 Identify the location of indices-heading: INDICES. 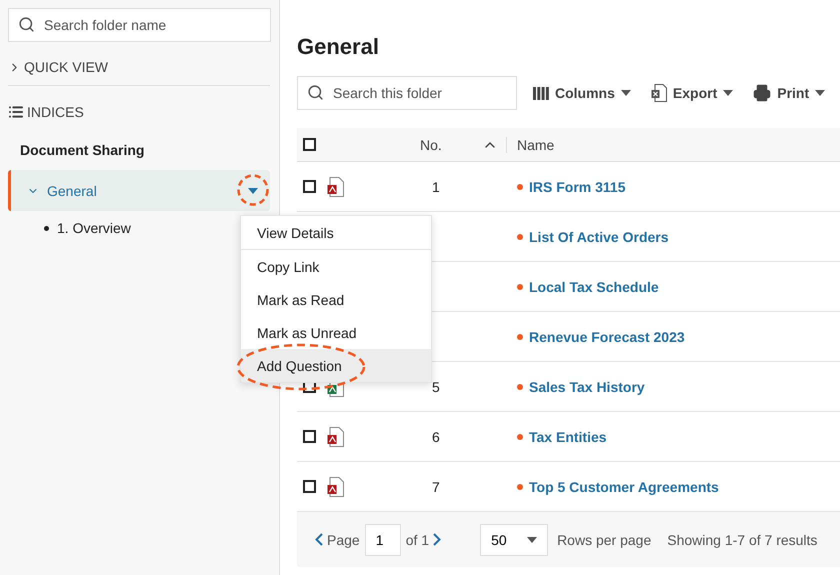
(55, 112).